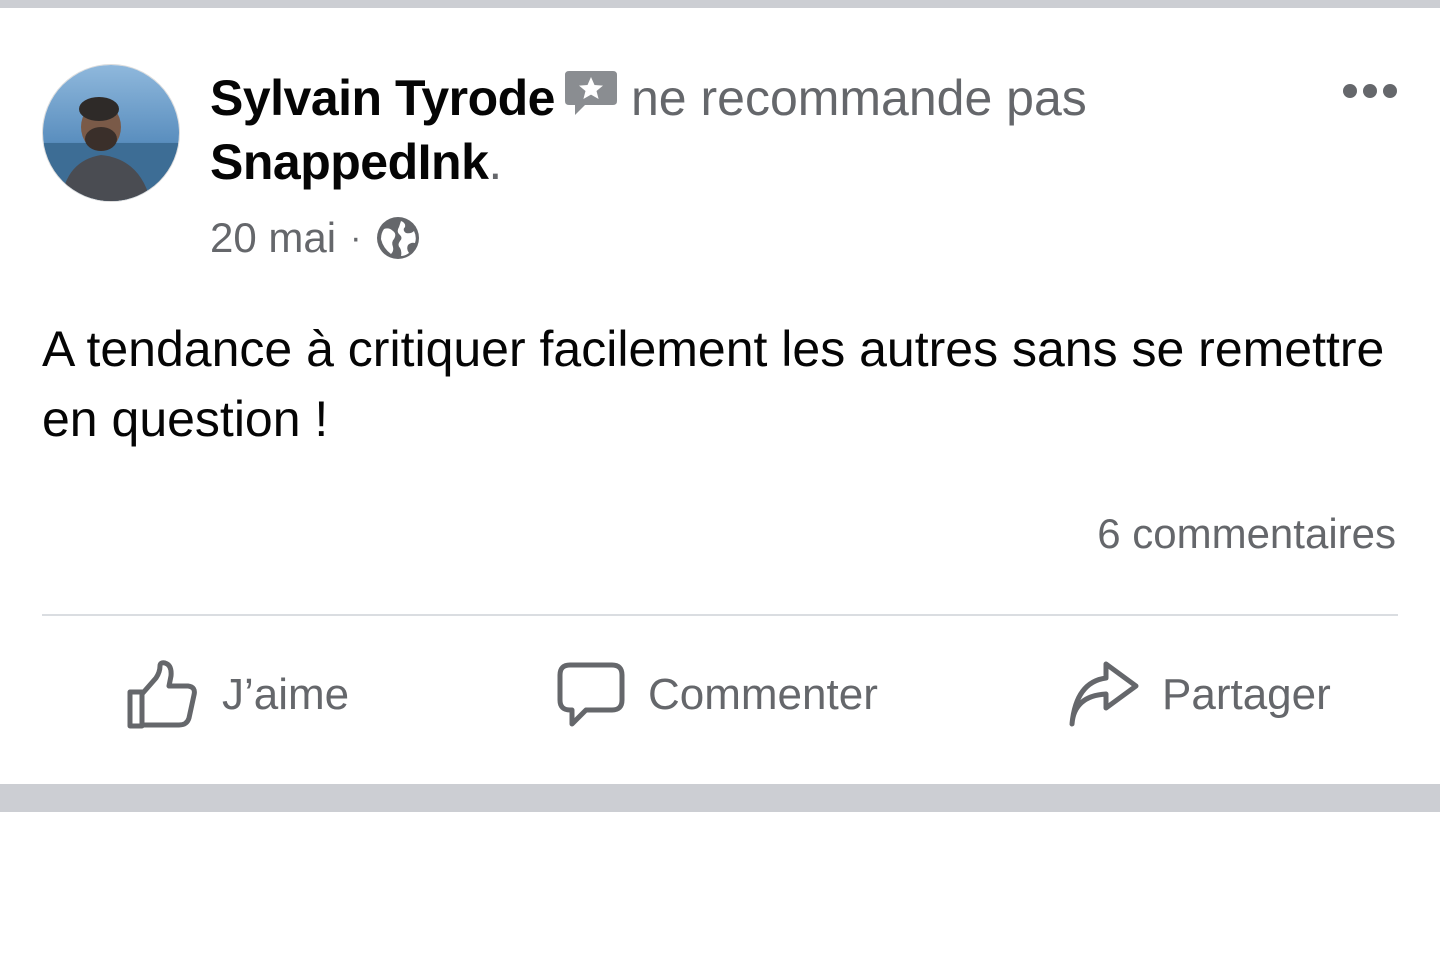  I want to click on bottom-separator-bar, so click(720, 798).